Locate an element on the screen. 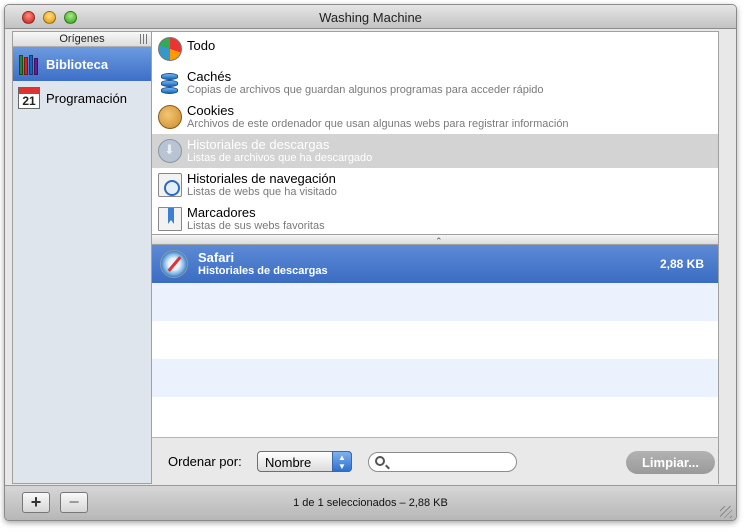  category-title: Cachés is located at coordinates (209, 76).